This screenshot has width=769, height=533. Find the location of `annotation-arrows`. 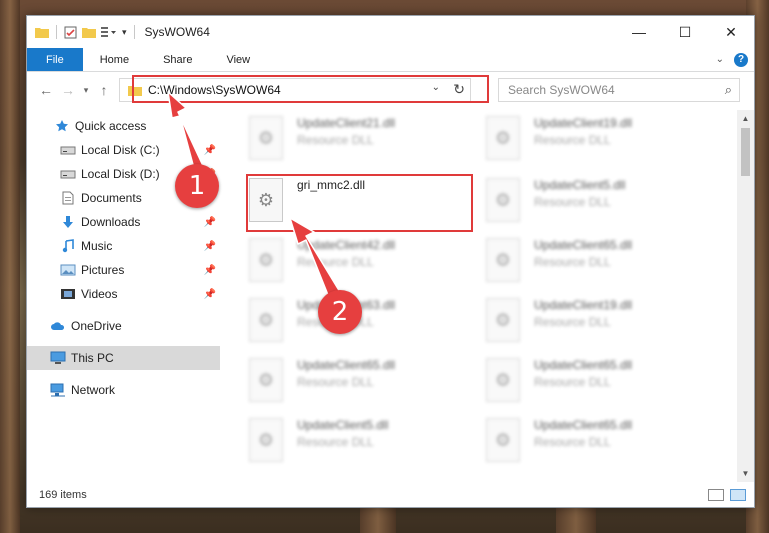

annotation-arrows is located at coordinates (254, 196).